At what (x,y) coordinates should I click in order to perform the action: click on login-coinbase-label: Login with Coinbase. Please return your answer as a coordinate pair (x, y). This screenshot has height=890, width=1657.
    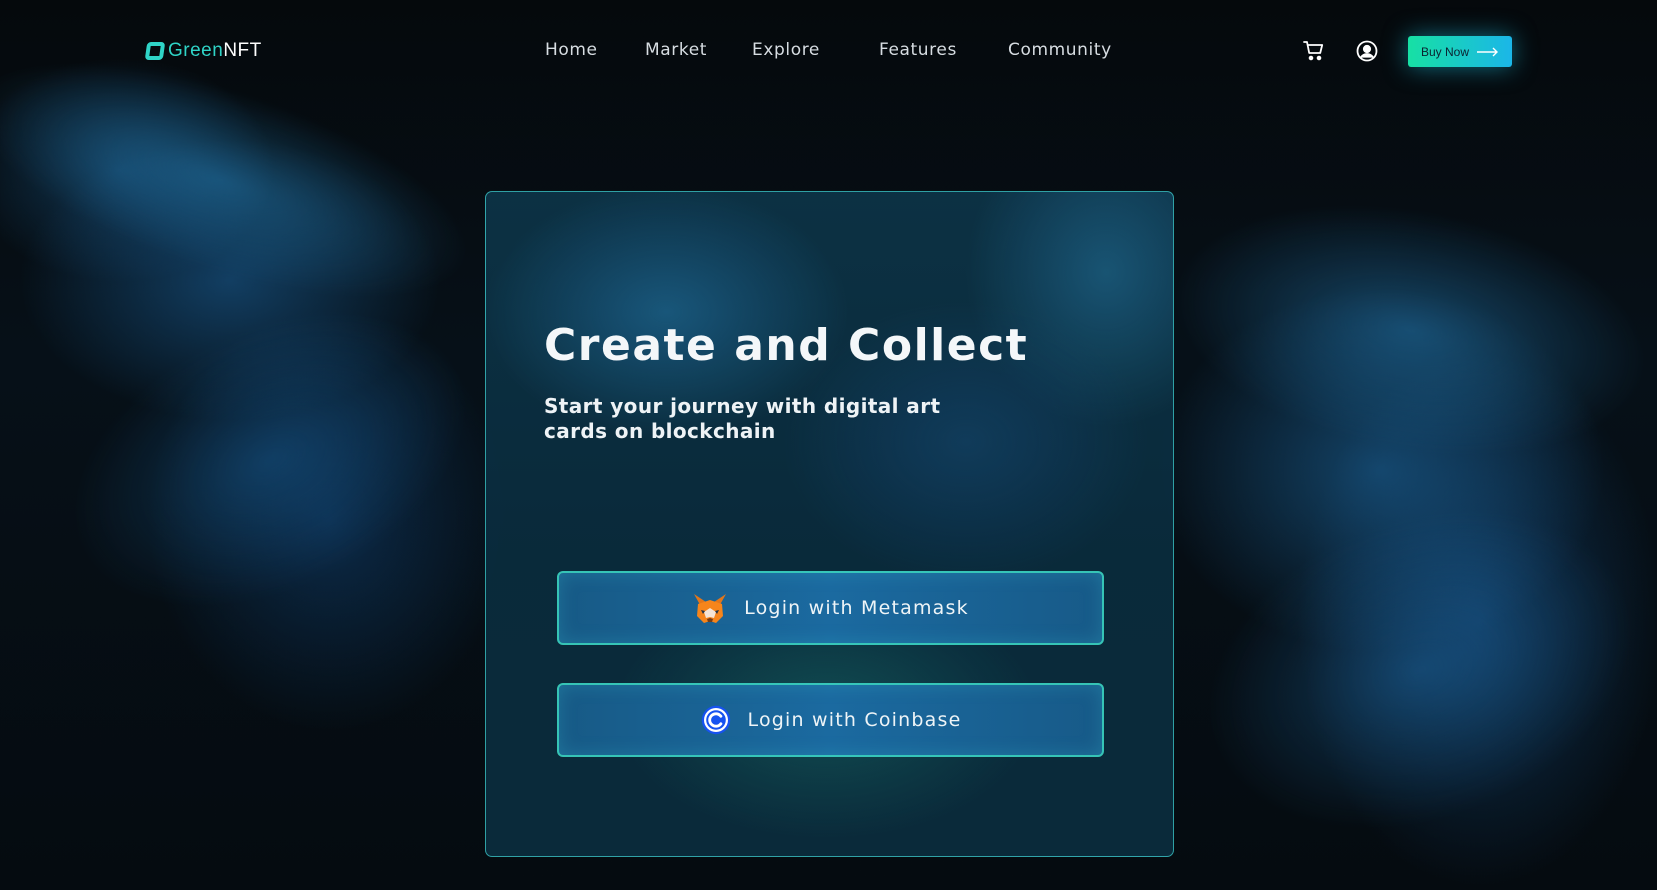
    Looking at the image, I should click on (854, 720).